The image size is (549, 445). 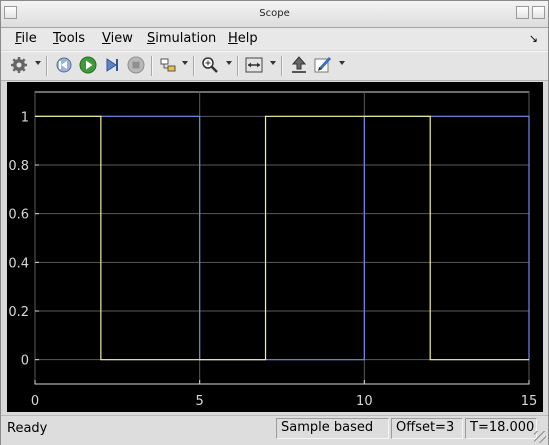 I want to click on highlight-dropdown-arrow-icon, so click(x=185, y=63).